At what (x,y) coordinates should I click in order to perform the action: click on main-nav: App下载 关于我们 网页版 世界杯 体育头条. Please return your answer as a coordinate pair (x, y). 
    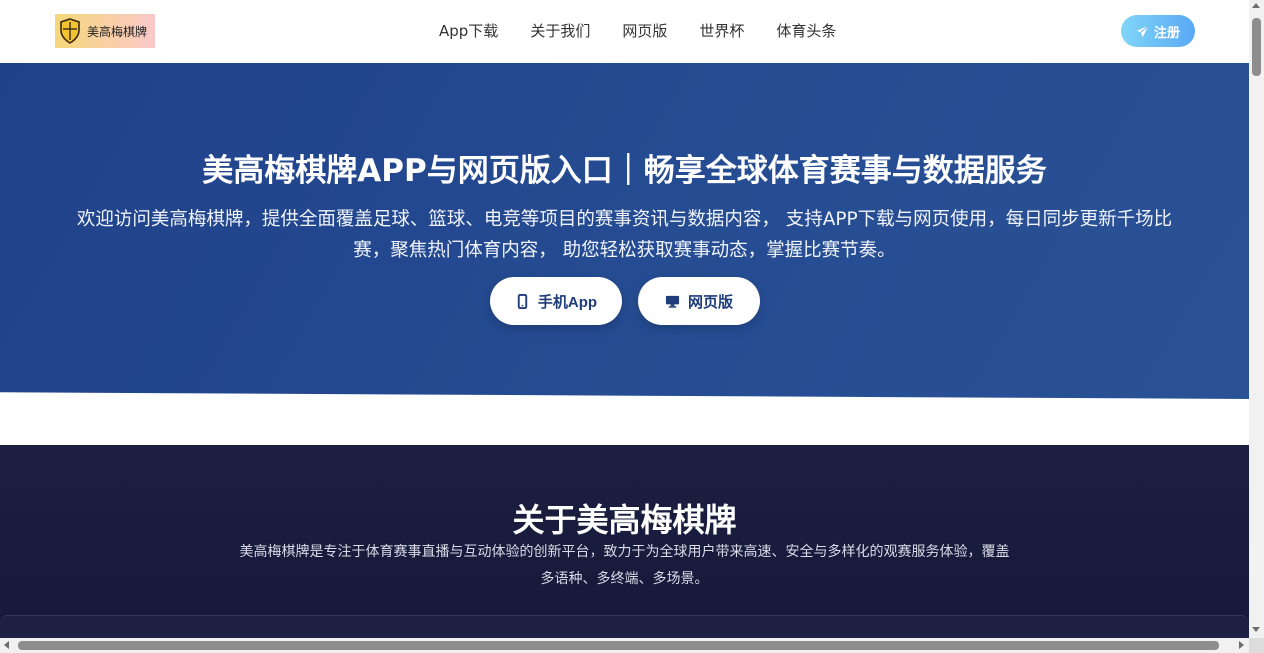
    Looking at the image, I should click on (637, 30).